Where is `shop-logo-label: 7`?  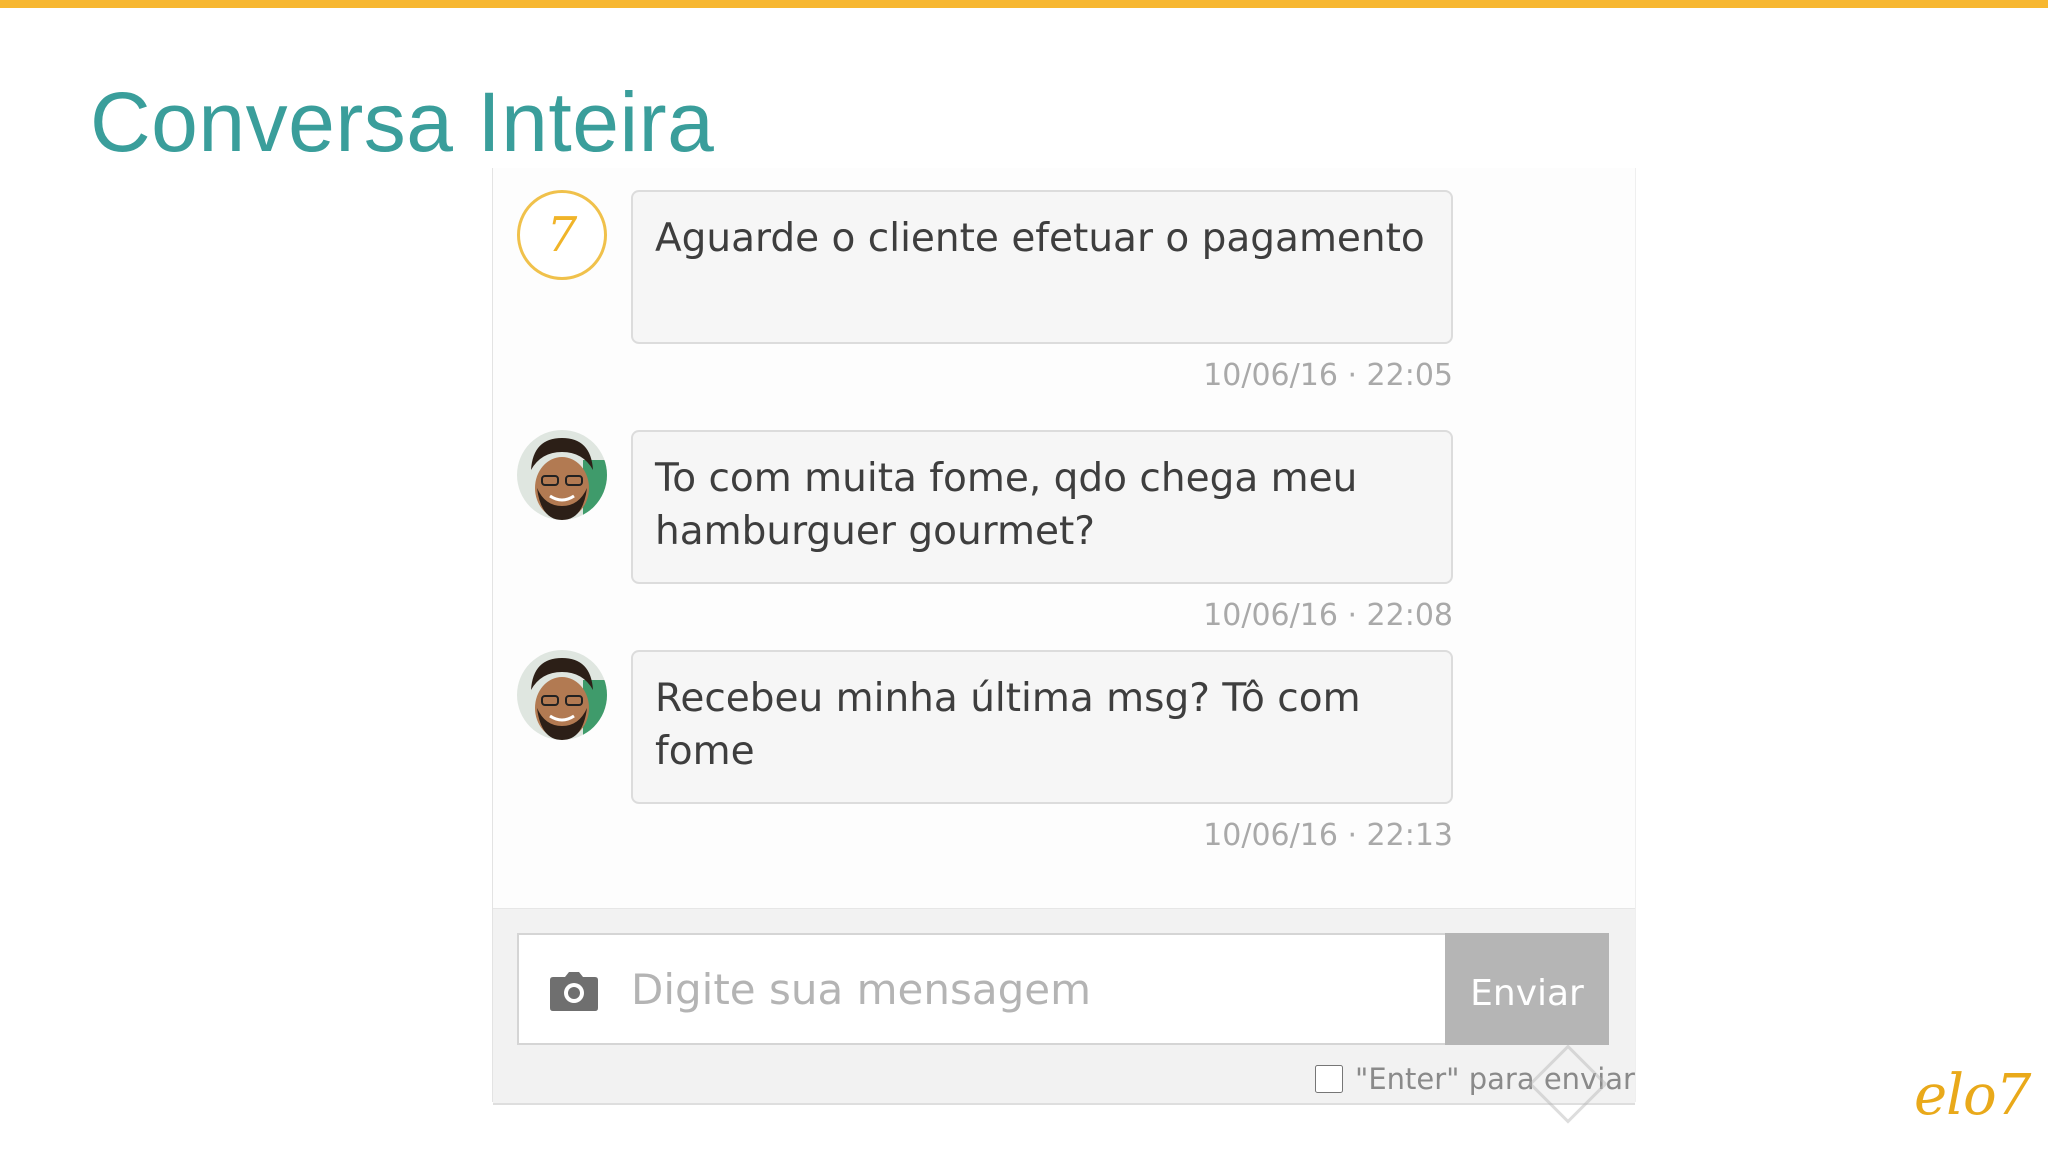
shop-logo-label: 7 is located at coordinates (562, 235).